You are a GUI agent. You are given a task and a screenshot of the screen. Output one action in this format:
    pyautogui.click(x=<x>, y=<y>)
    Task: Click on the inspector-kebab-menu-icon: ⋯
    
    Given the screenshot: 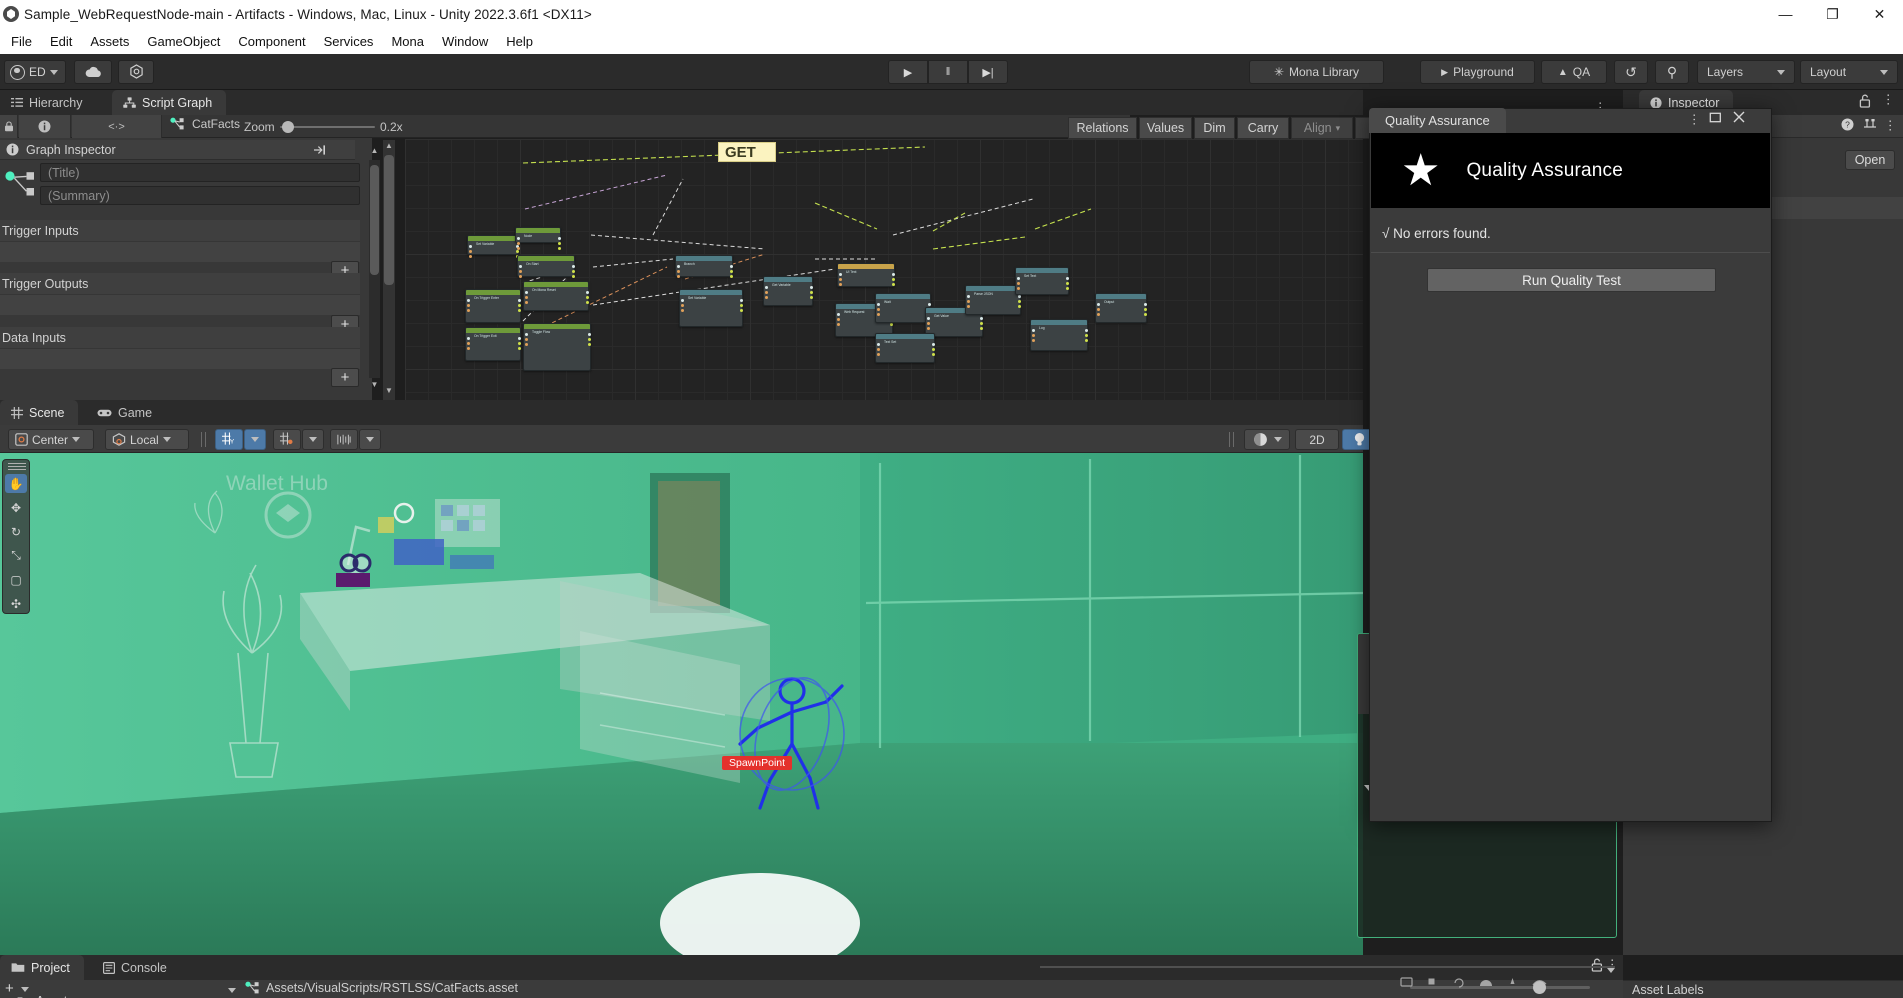 What is the action you would take?
    pyautogui.click(x=1888, y=100)
    